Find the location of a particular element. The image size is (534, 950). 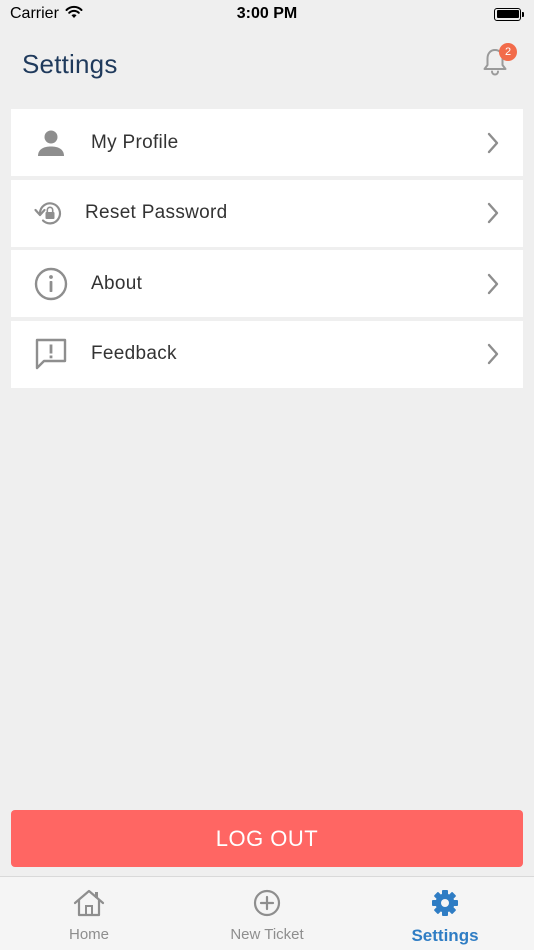

plus-circle-icon is located at coordinates (267, 905).